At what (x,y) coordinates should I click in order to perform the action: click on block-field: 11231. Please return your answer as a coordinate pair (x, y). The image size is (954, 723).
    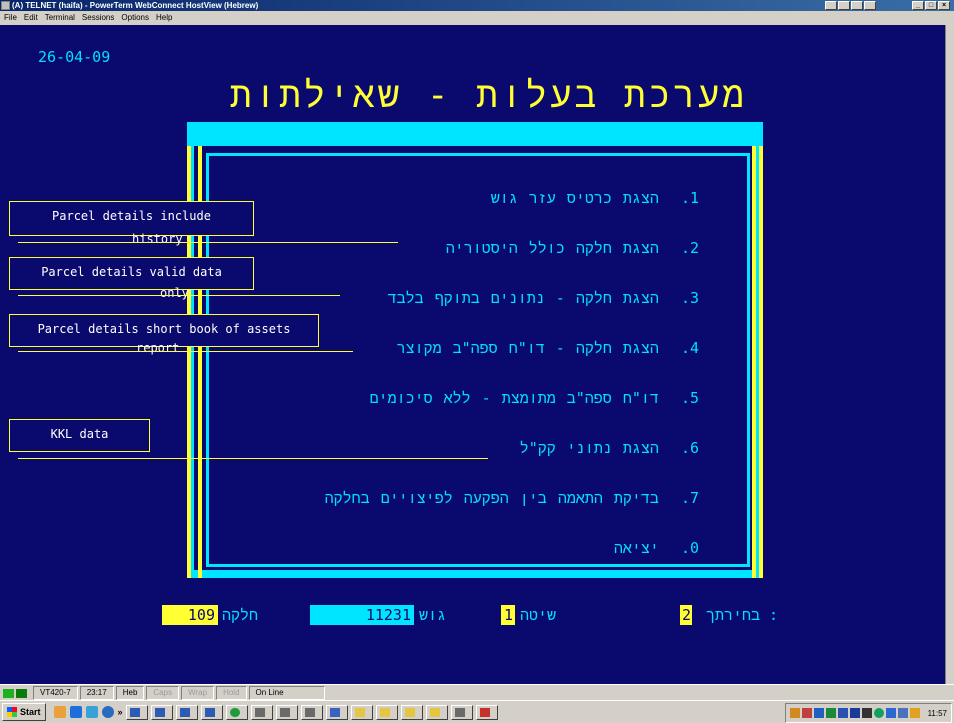
    Looking at the image, I should click on (362, 615).